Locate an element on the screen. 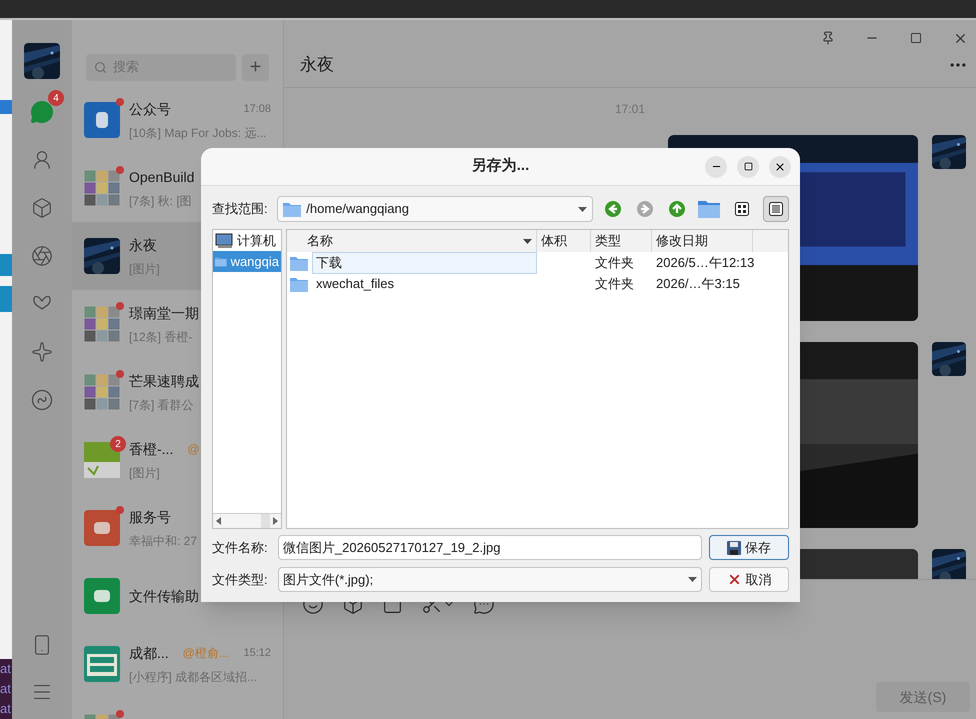 This screenshot has width=976, height=719. close-icon is located at coordinates (780, 166).